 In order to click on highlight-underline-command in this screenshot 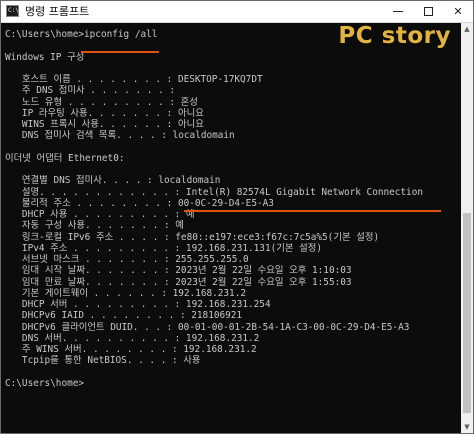, I will do `click(120, 52)`.